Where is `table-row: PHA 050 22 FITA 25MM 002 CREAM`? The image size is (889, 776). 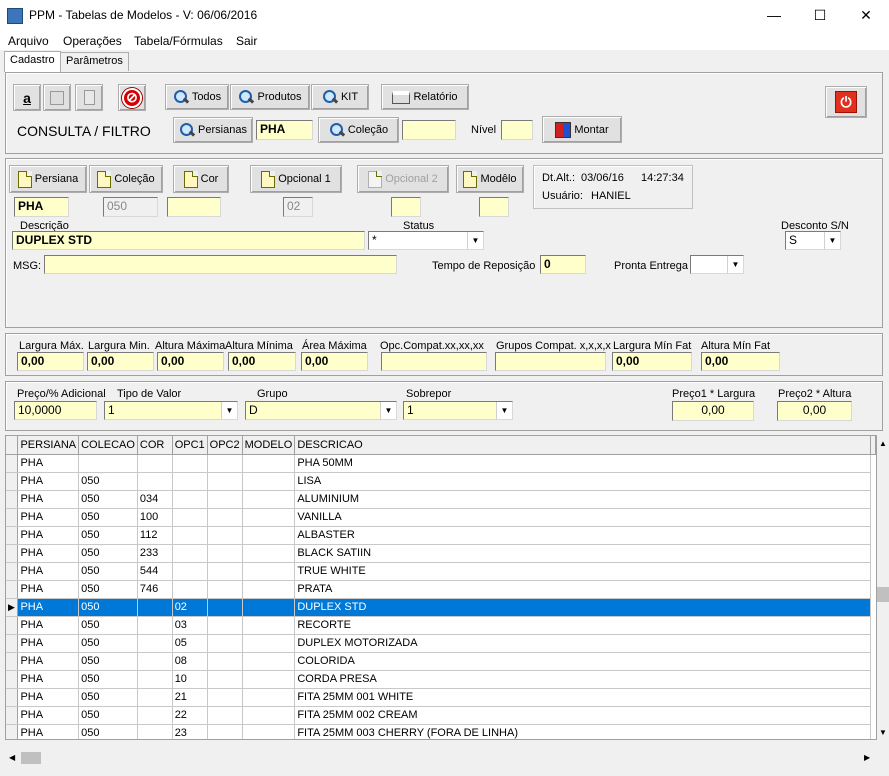
table-row: PHA 050 22 FITA 25MM 002 CREAM is located at coordinates (441, 715).